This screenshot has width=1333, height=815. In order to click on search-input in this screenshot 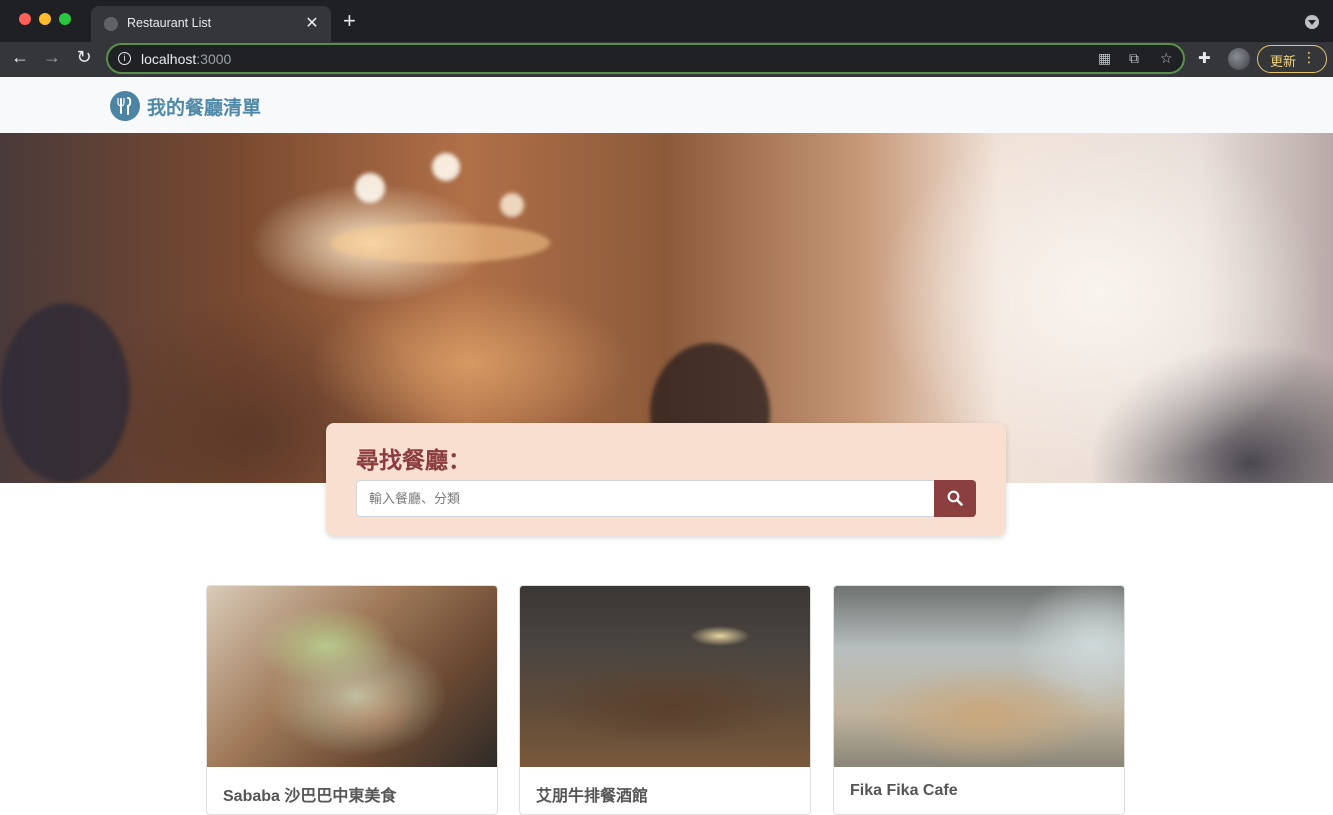, I will do `click(645, 498)`.